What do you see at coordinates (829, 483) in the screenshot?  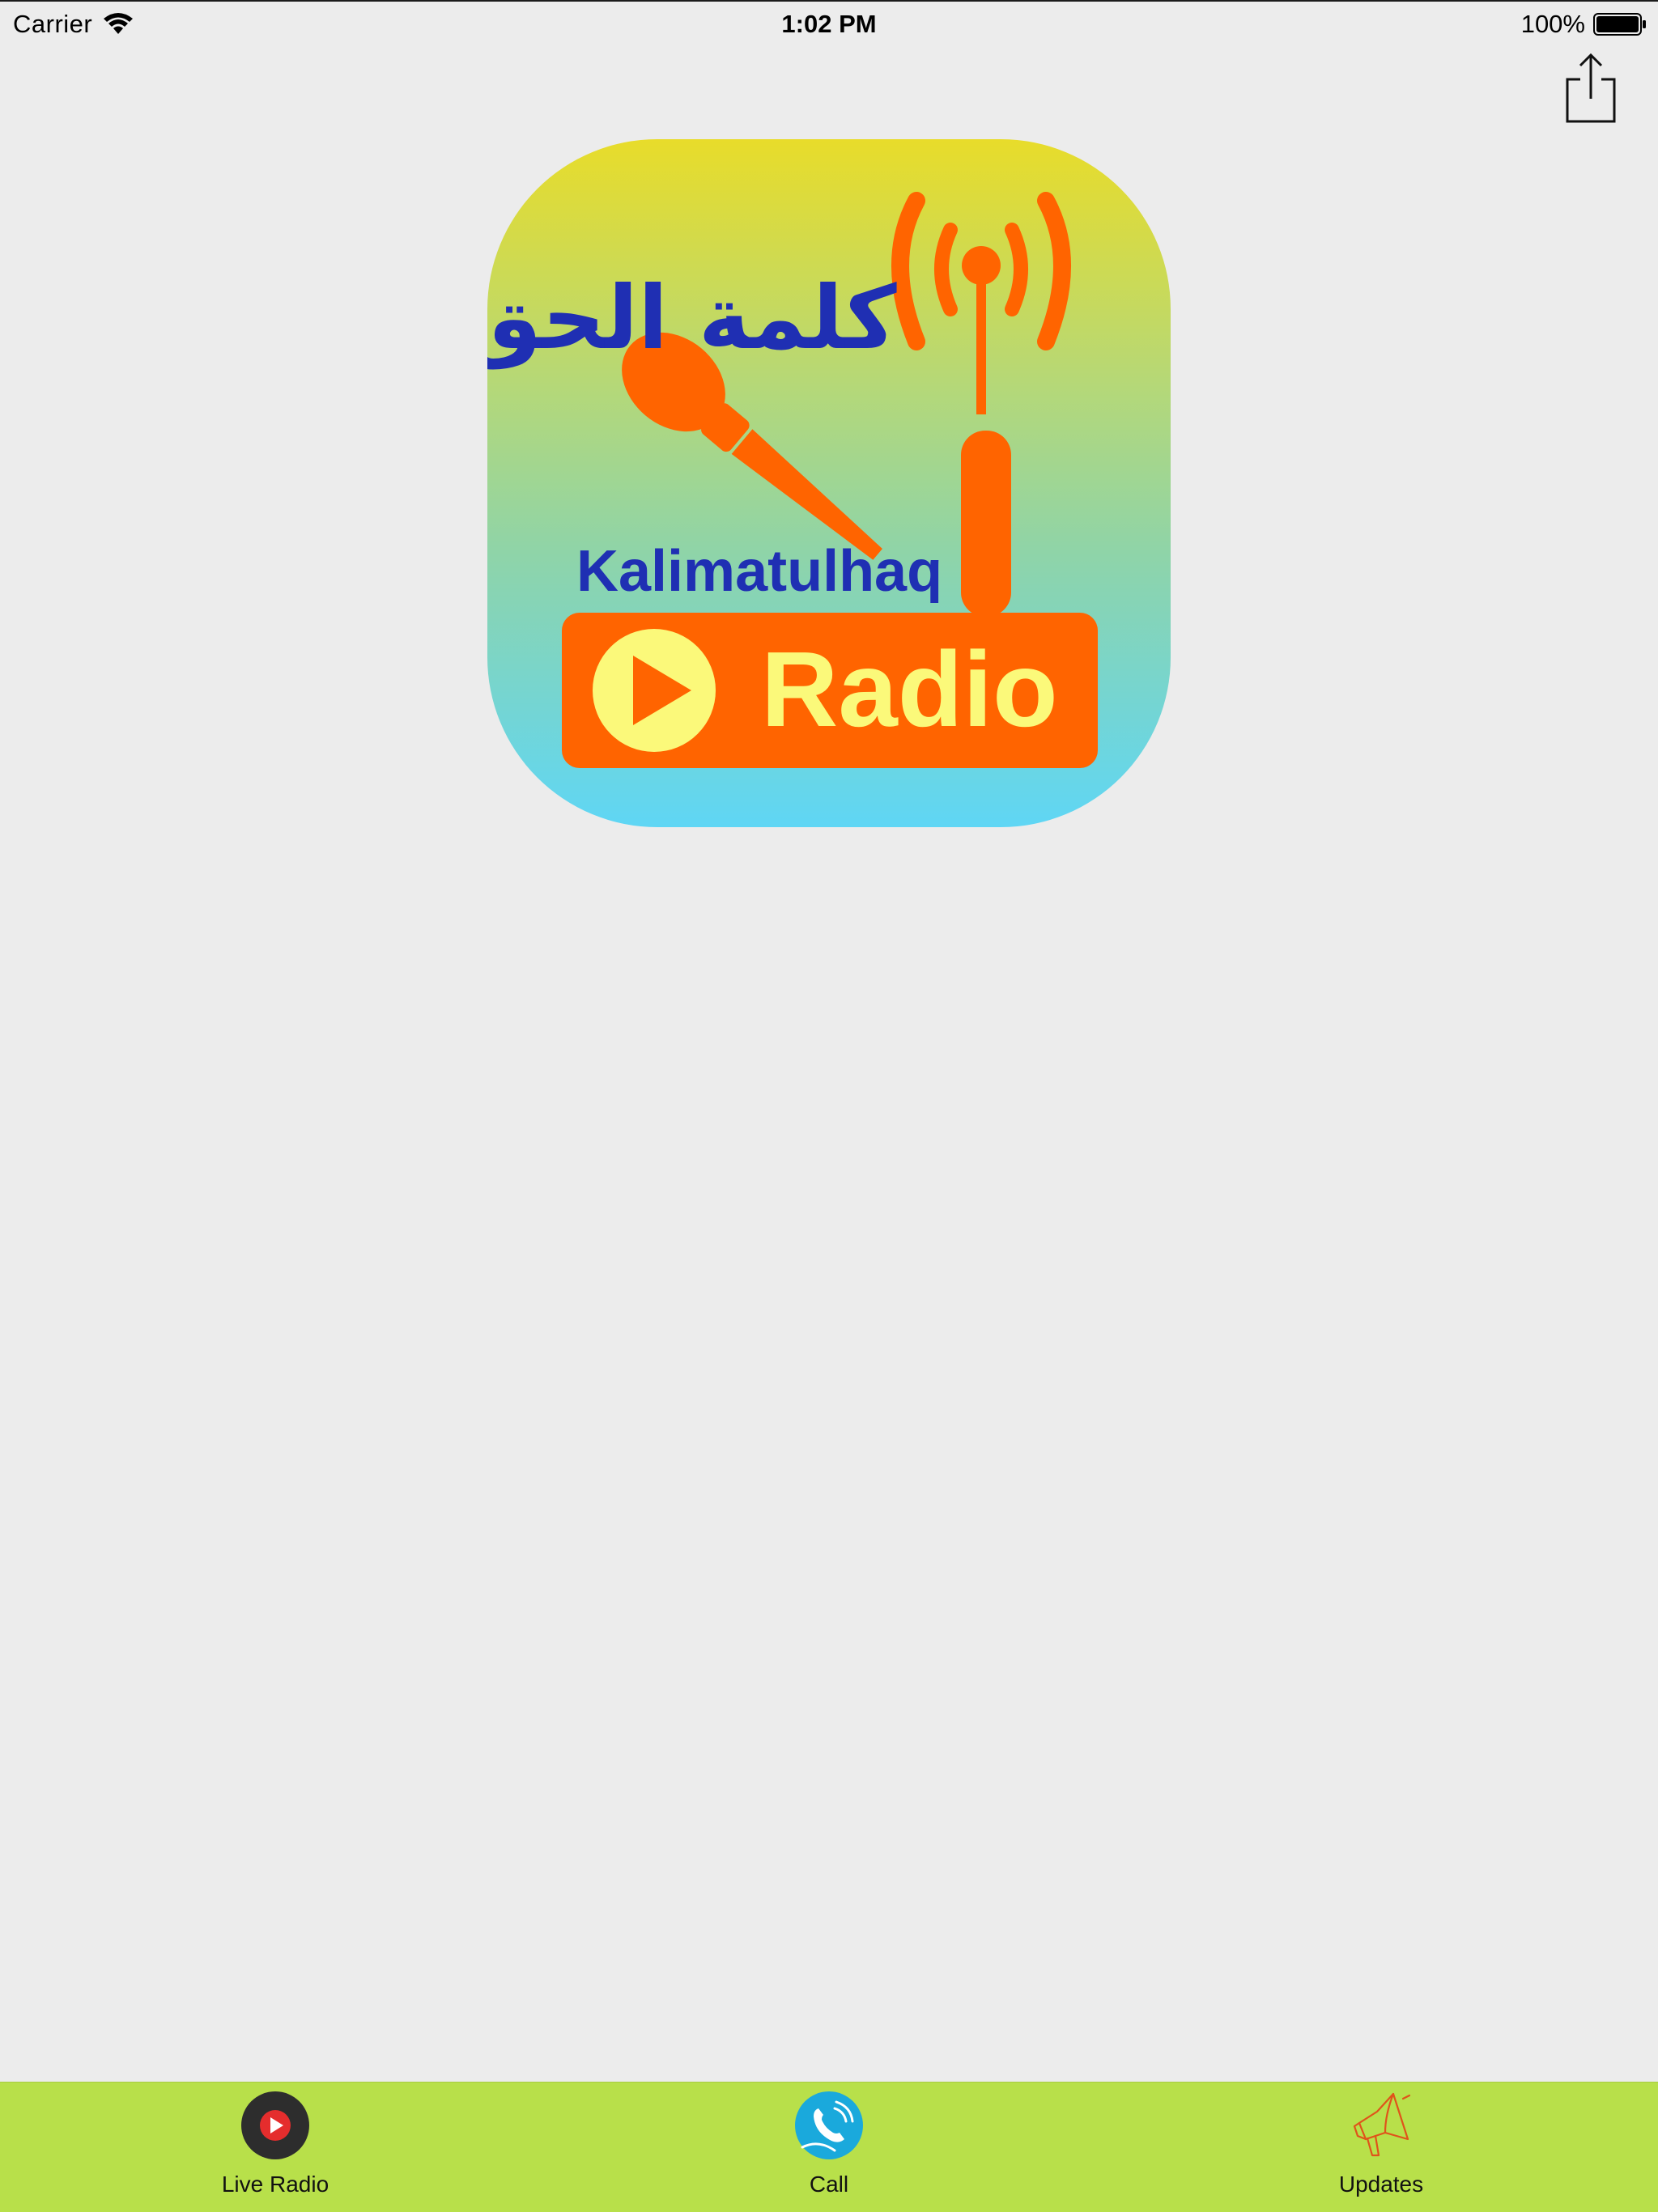 I see `app-logo: كلمة الحق Kalimatulhaq Radio` at bounding box center [829, 483].